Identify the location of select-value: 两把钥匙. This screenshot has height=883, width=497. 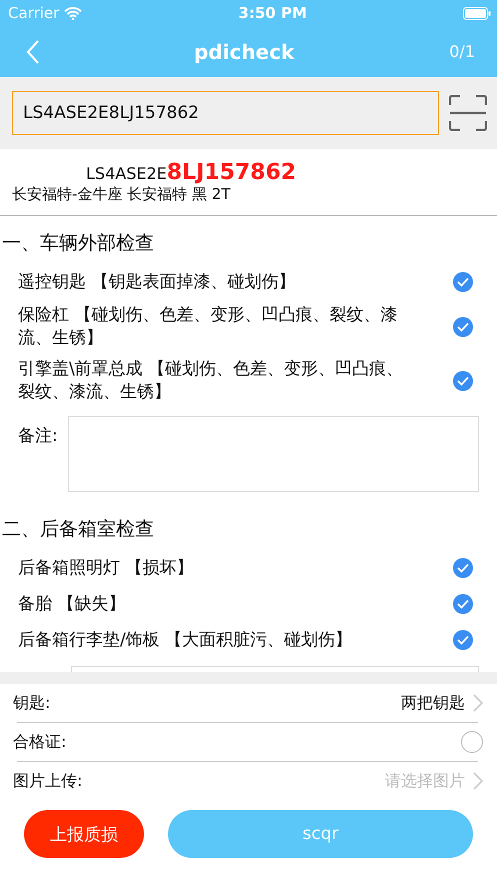
(433, 703).